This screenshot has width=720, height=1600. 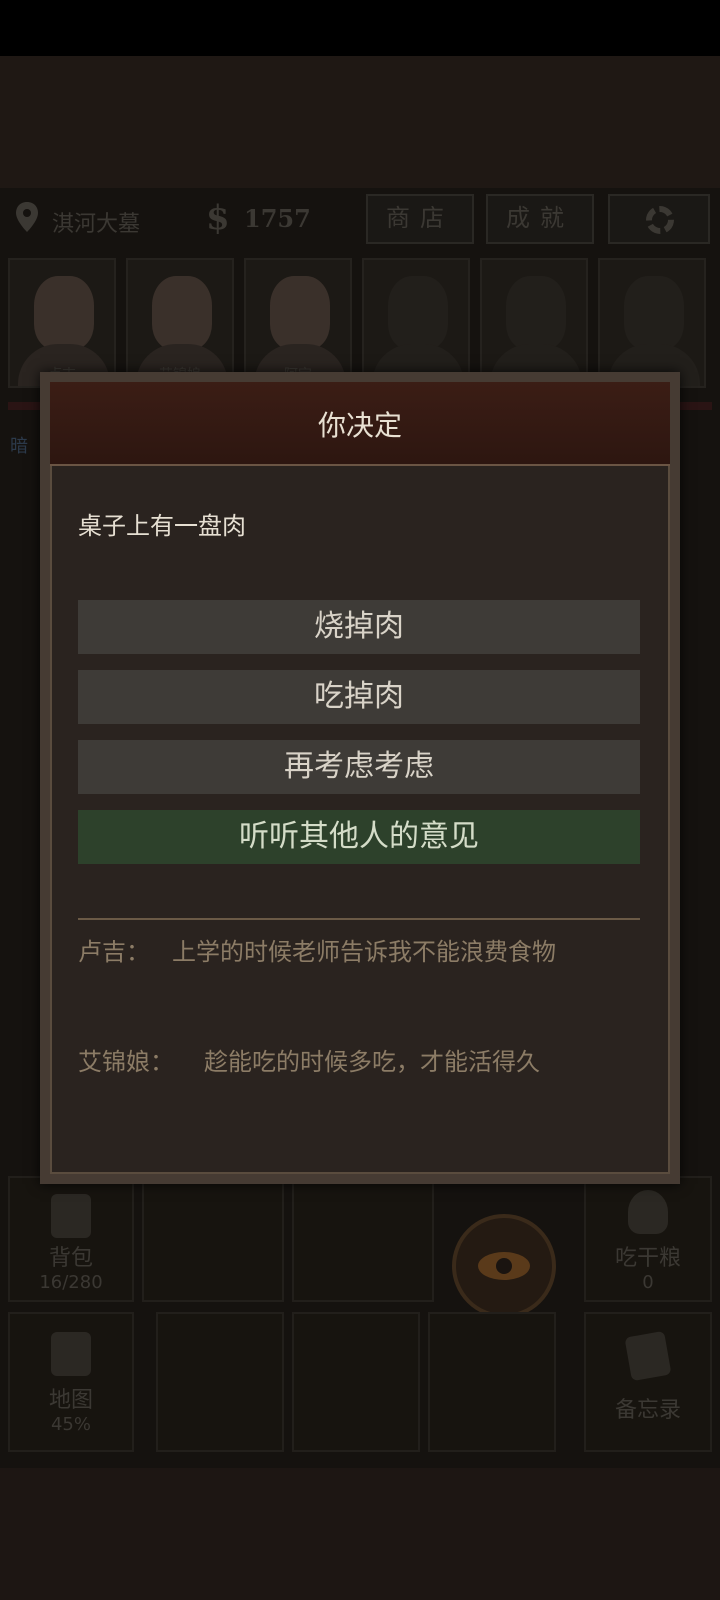 What do you see at coordinates (359, 978) in the screenshot?
I see `companion-comment: 卢吉： 上学的时候老师告诉我不能浪费食物` at bounding box center [359, 978].